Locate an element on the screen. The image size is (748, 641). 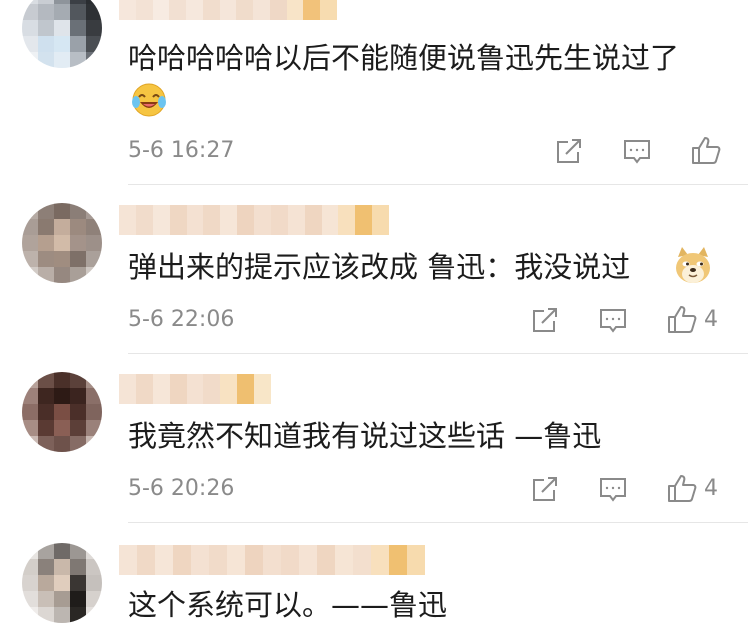
comment-timestamp: 5-6 22:06 is located at coordinates (181, 319).